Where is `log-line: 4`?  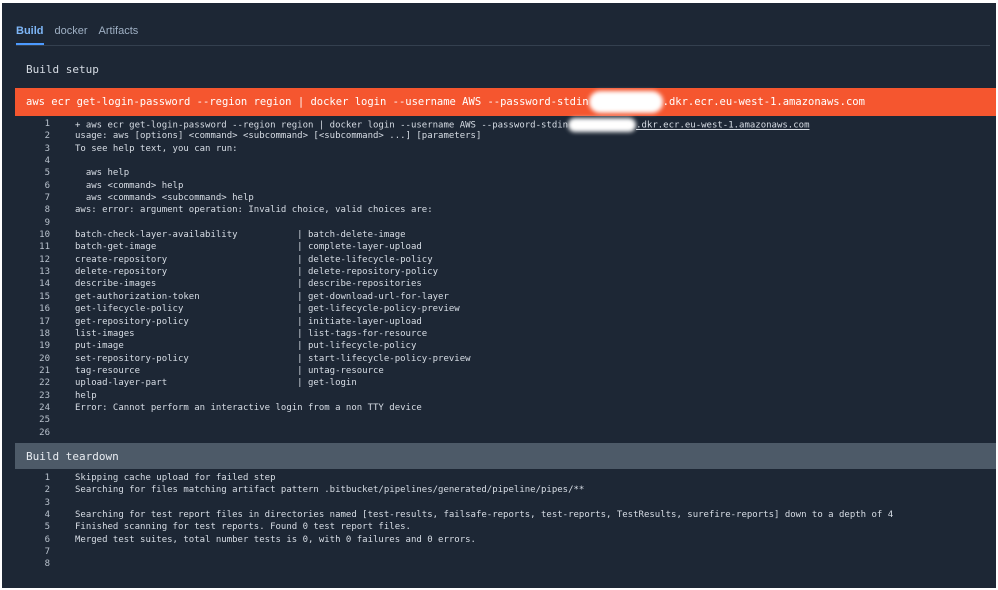
log-line: 4 is located at coordinates (505, 161).